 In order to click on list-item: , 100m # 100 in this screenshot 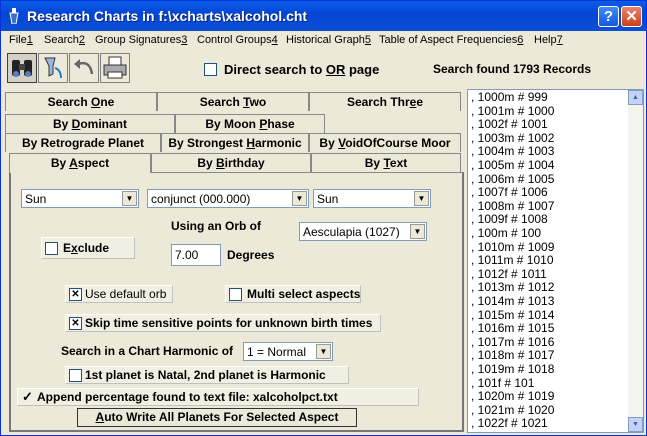, I will do `click(506, 233)`.